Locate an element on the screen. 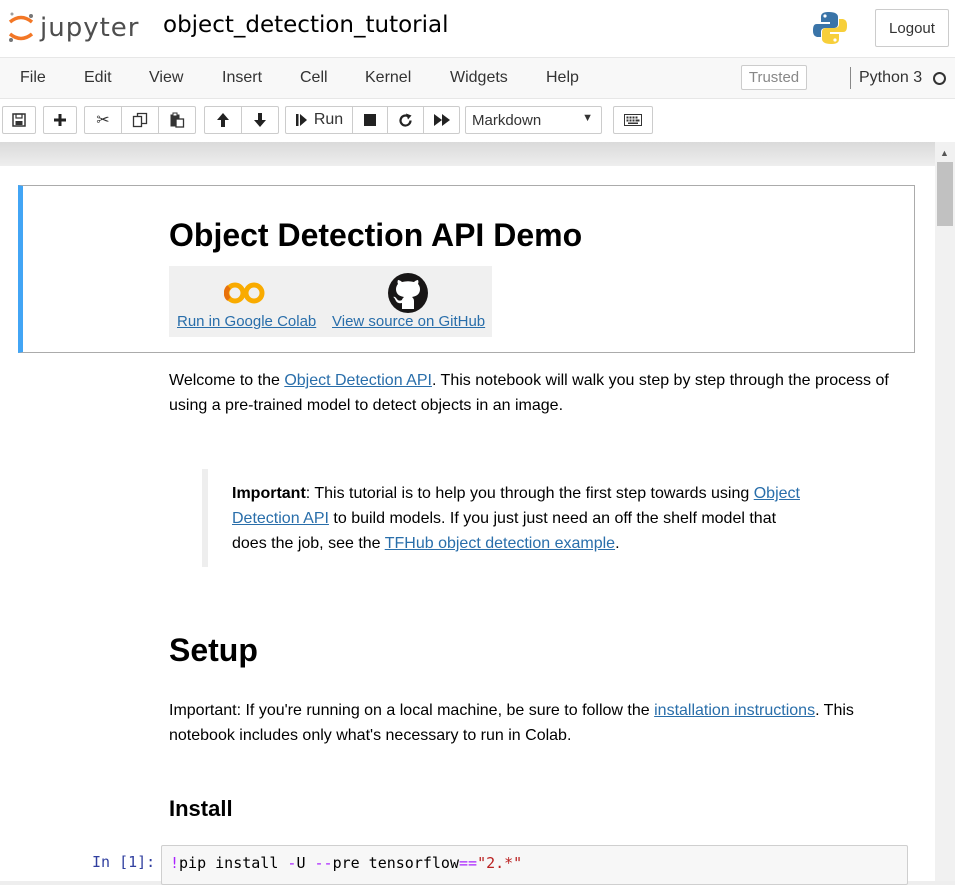  stop-icon is located at coordinates (370, 120).